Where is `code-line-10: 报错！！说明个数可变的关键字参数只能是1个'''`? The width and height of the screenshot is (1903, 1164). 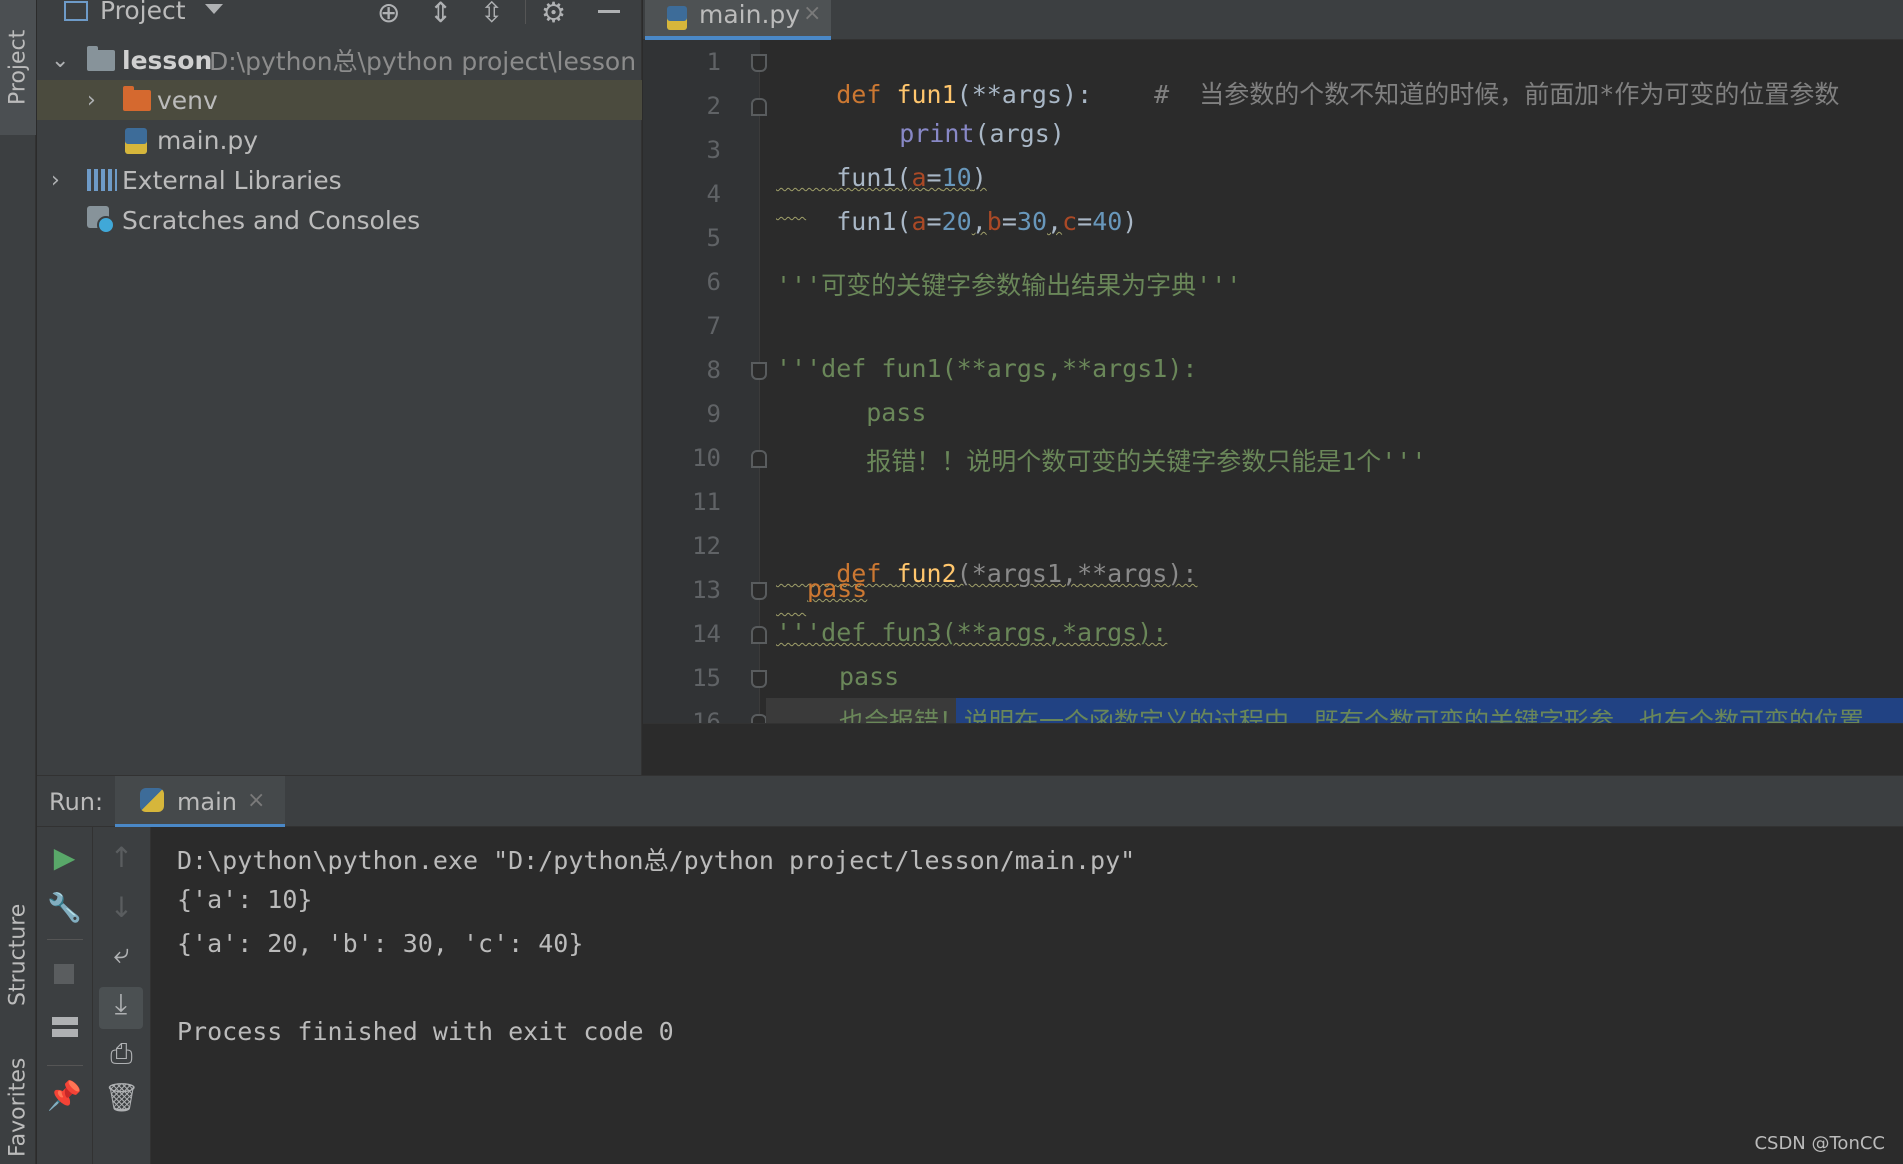
code-line-10: 报错！！说明个数可变的关键字参数只能是1个''' is located at coordinates (1116, 461).